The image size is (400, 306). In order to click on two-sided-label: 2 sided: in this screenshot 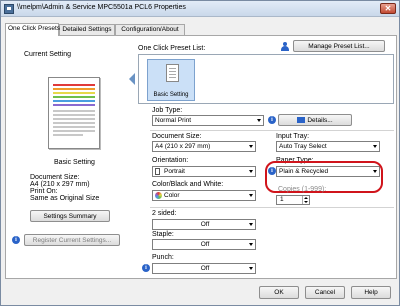, I will do `click(164, 213)`.